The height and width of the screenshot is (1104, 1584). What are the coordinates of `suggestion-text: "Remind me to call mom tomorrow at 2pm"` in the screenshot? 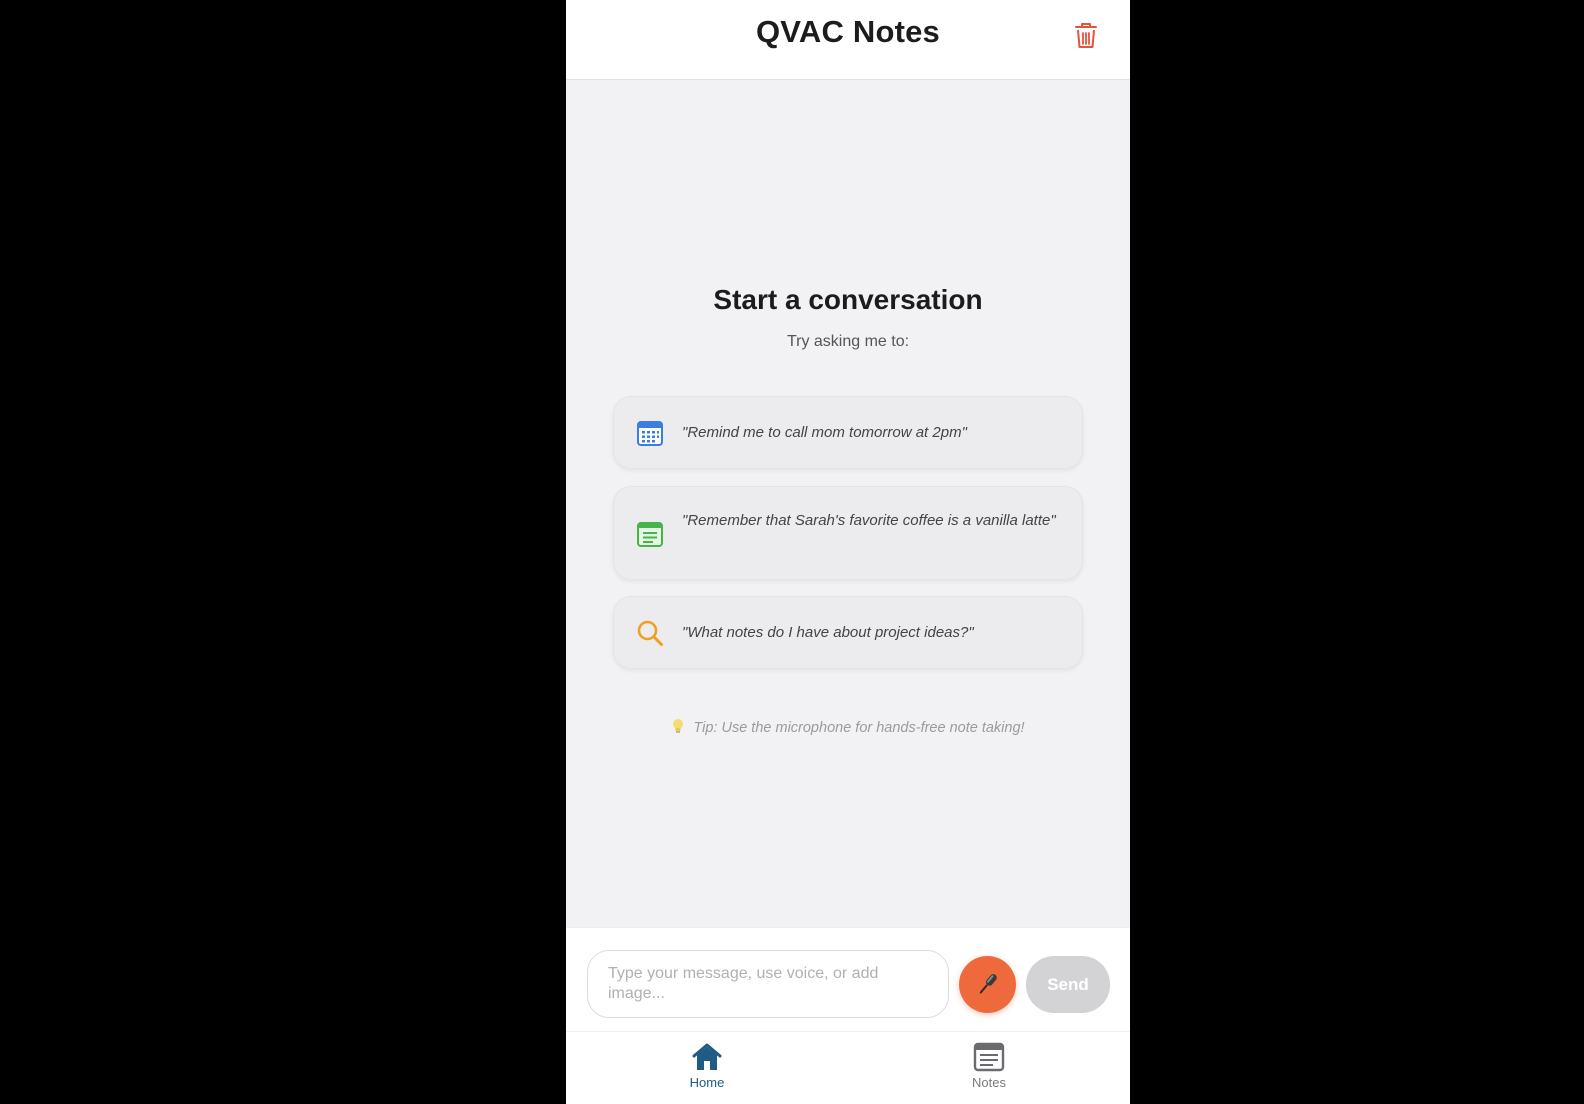 It's located at (824, 432).